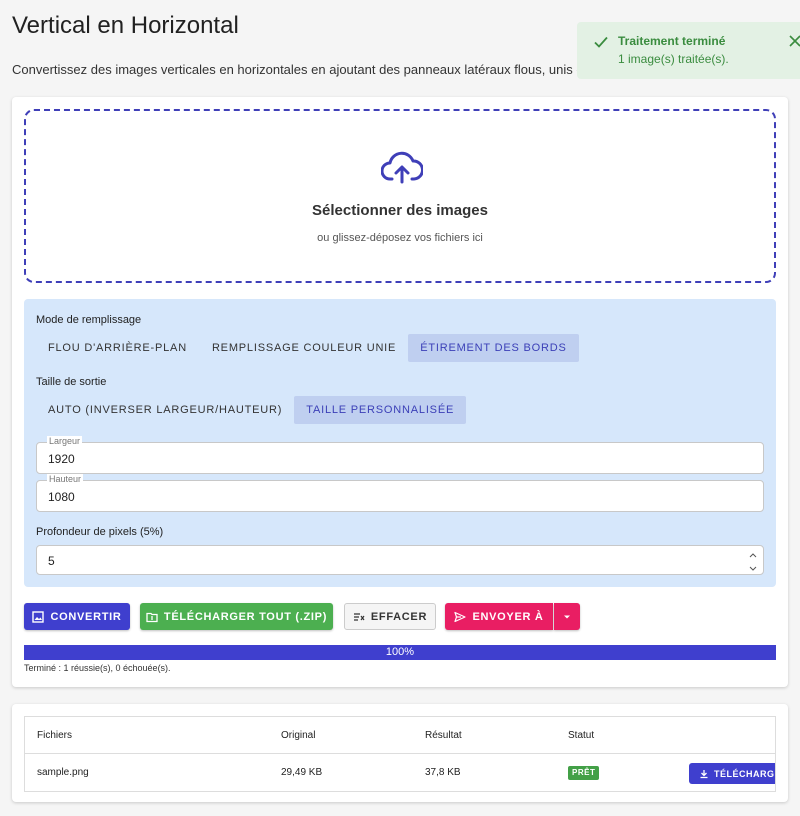 The image size is (800, 816). I want to click on download-all-button: Télécharger tout (.zip), so click(236, 616).